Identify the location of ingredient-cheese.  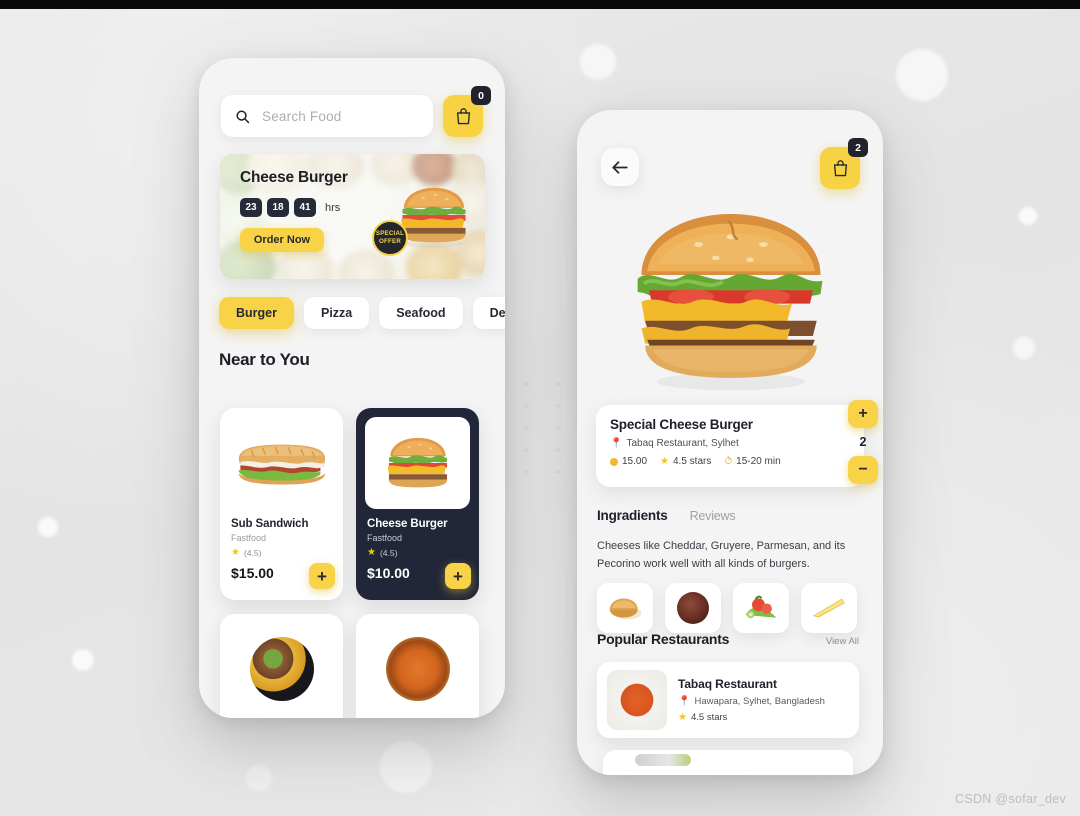
(829, 608).